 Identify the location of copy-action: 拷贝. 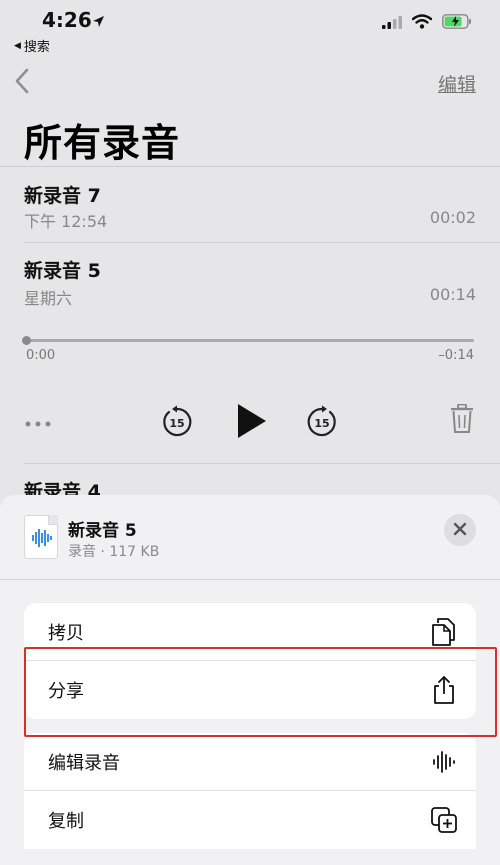
(250, 632).